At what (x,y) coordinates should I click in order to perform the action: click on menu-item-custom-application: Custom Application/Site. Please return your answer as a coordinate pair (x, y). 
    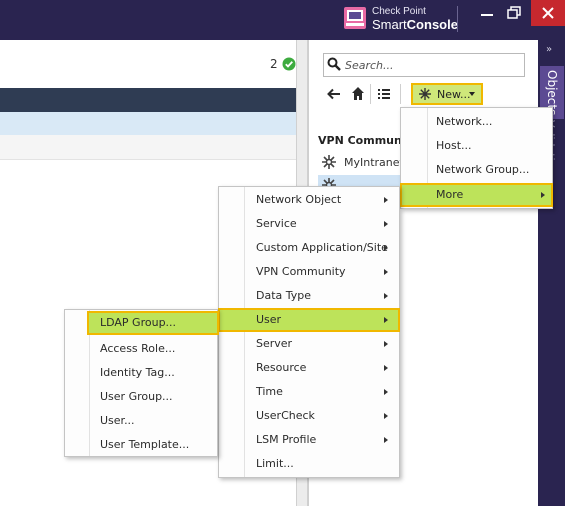
    Looking at the image, I should click on (309, 248).